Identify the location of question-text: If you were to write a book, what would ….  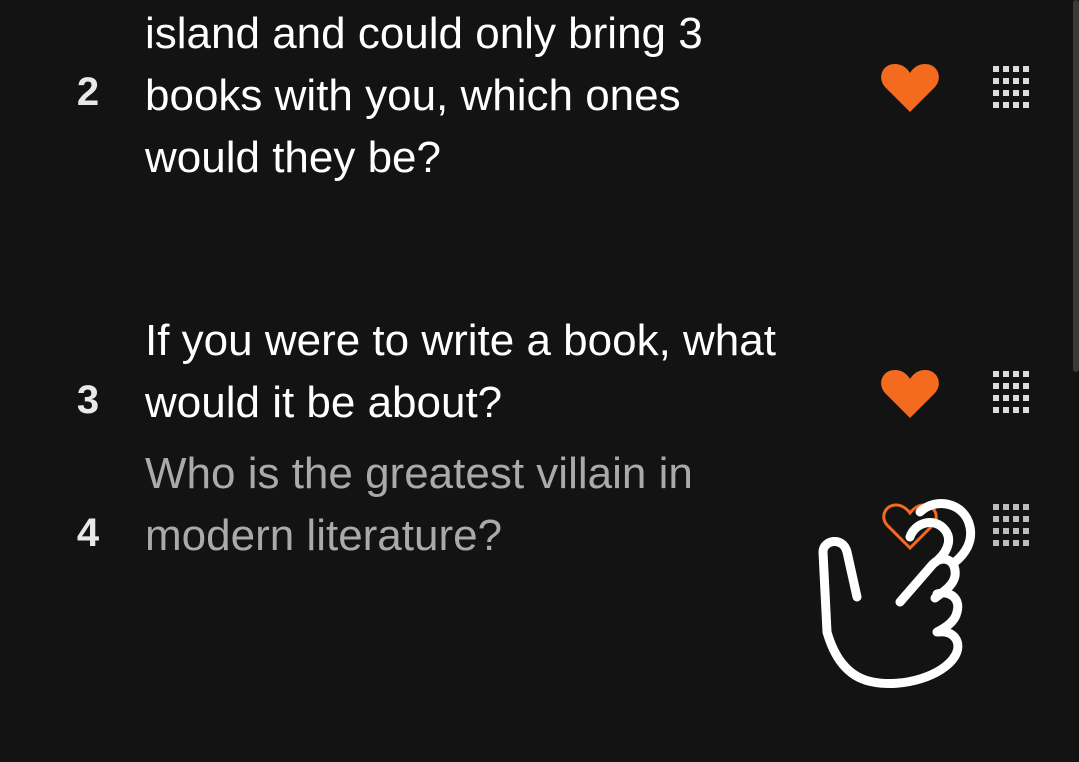
(460, 368).